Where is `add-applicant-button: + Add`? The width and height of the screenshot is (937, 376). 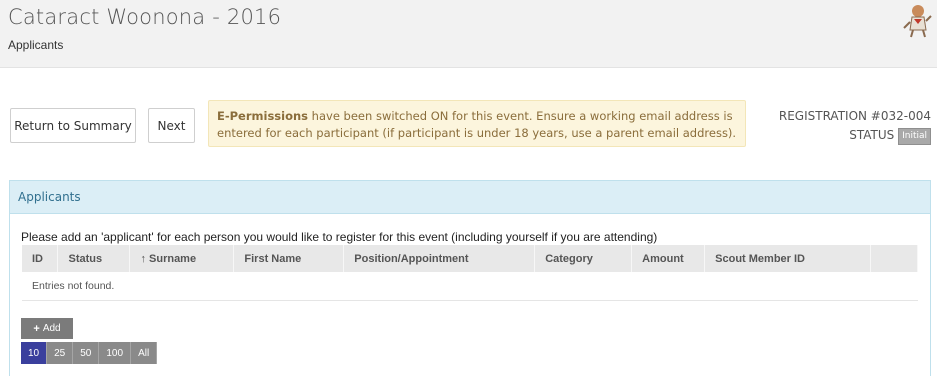 add-applicant-button: + Add is located at coordinates (47, 328).